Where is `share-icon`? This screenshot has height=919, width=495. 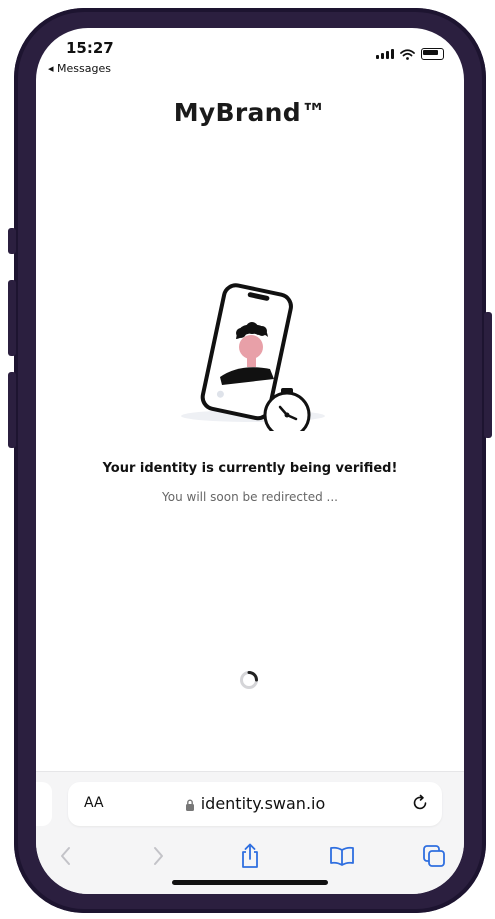 share-icon is located at coordinates (250, 855).